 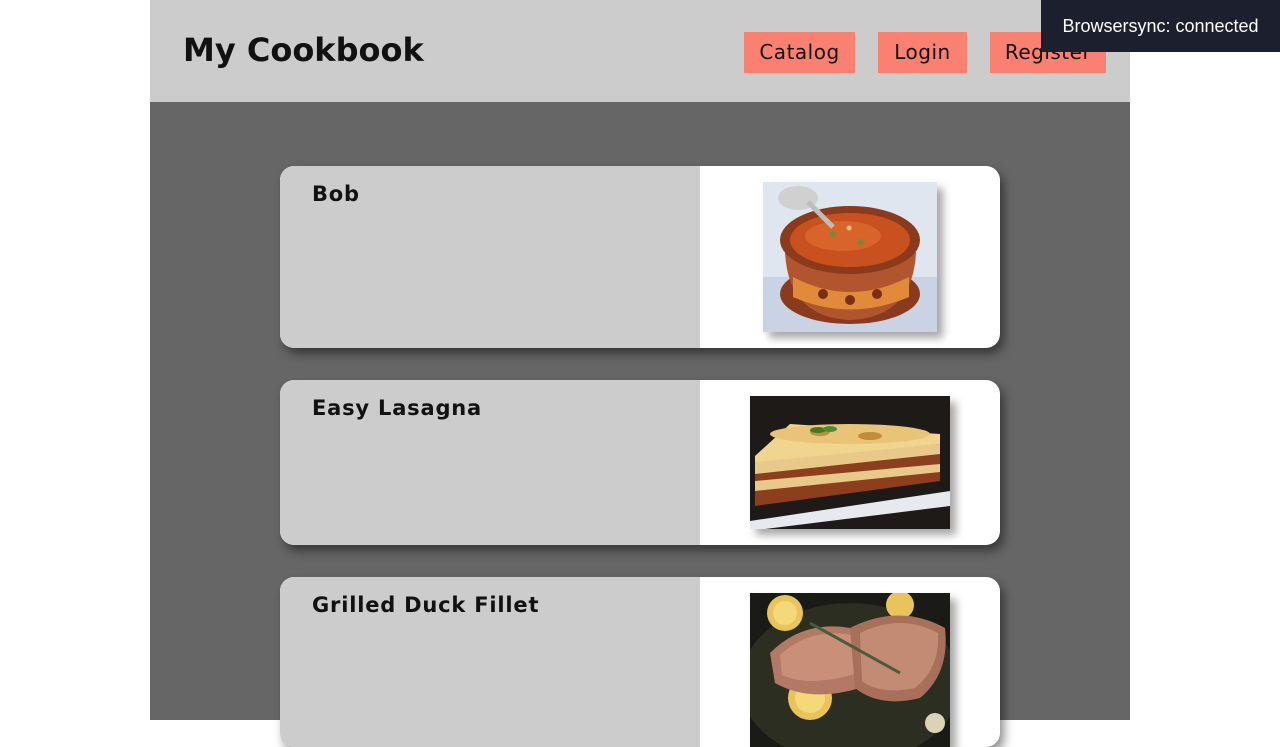 What do you see at coordinates (397, 408) in the screenshot?
I see `recipe-title: Easy Lasagna` at bounding box center [397, 408].